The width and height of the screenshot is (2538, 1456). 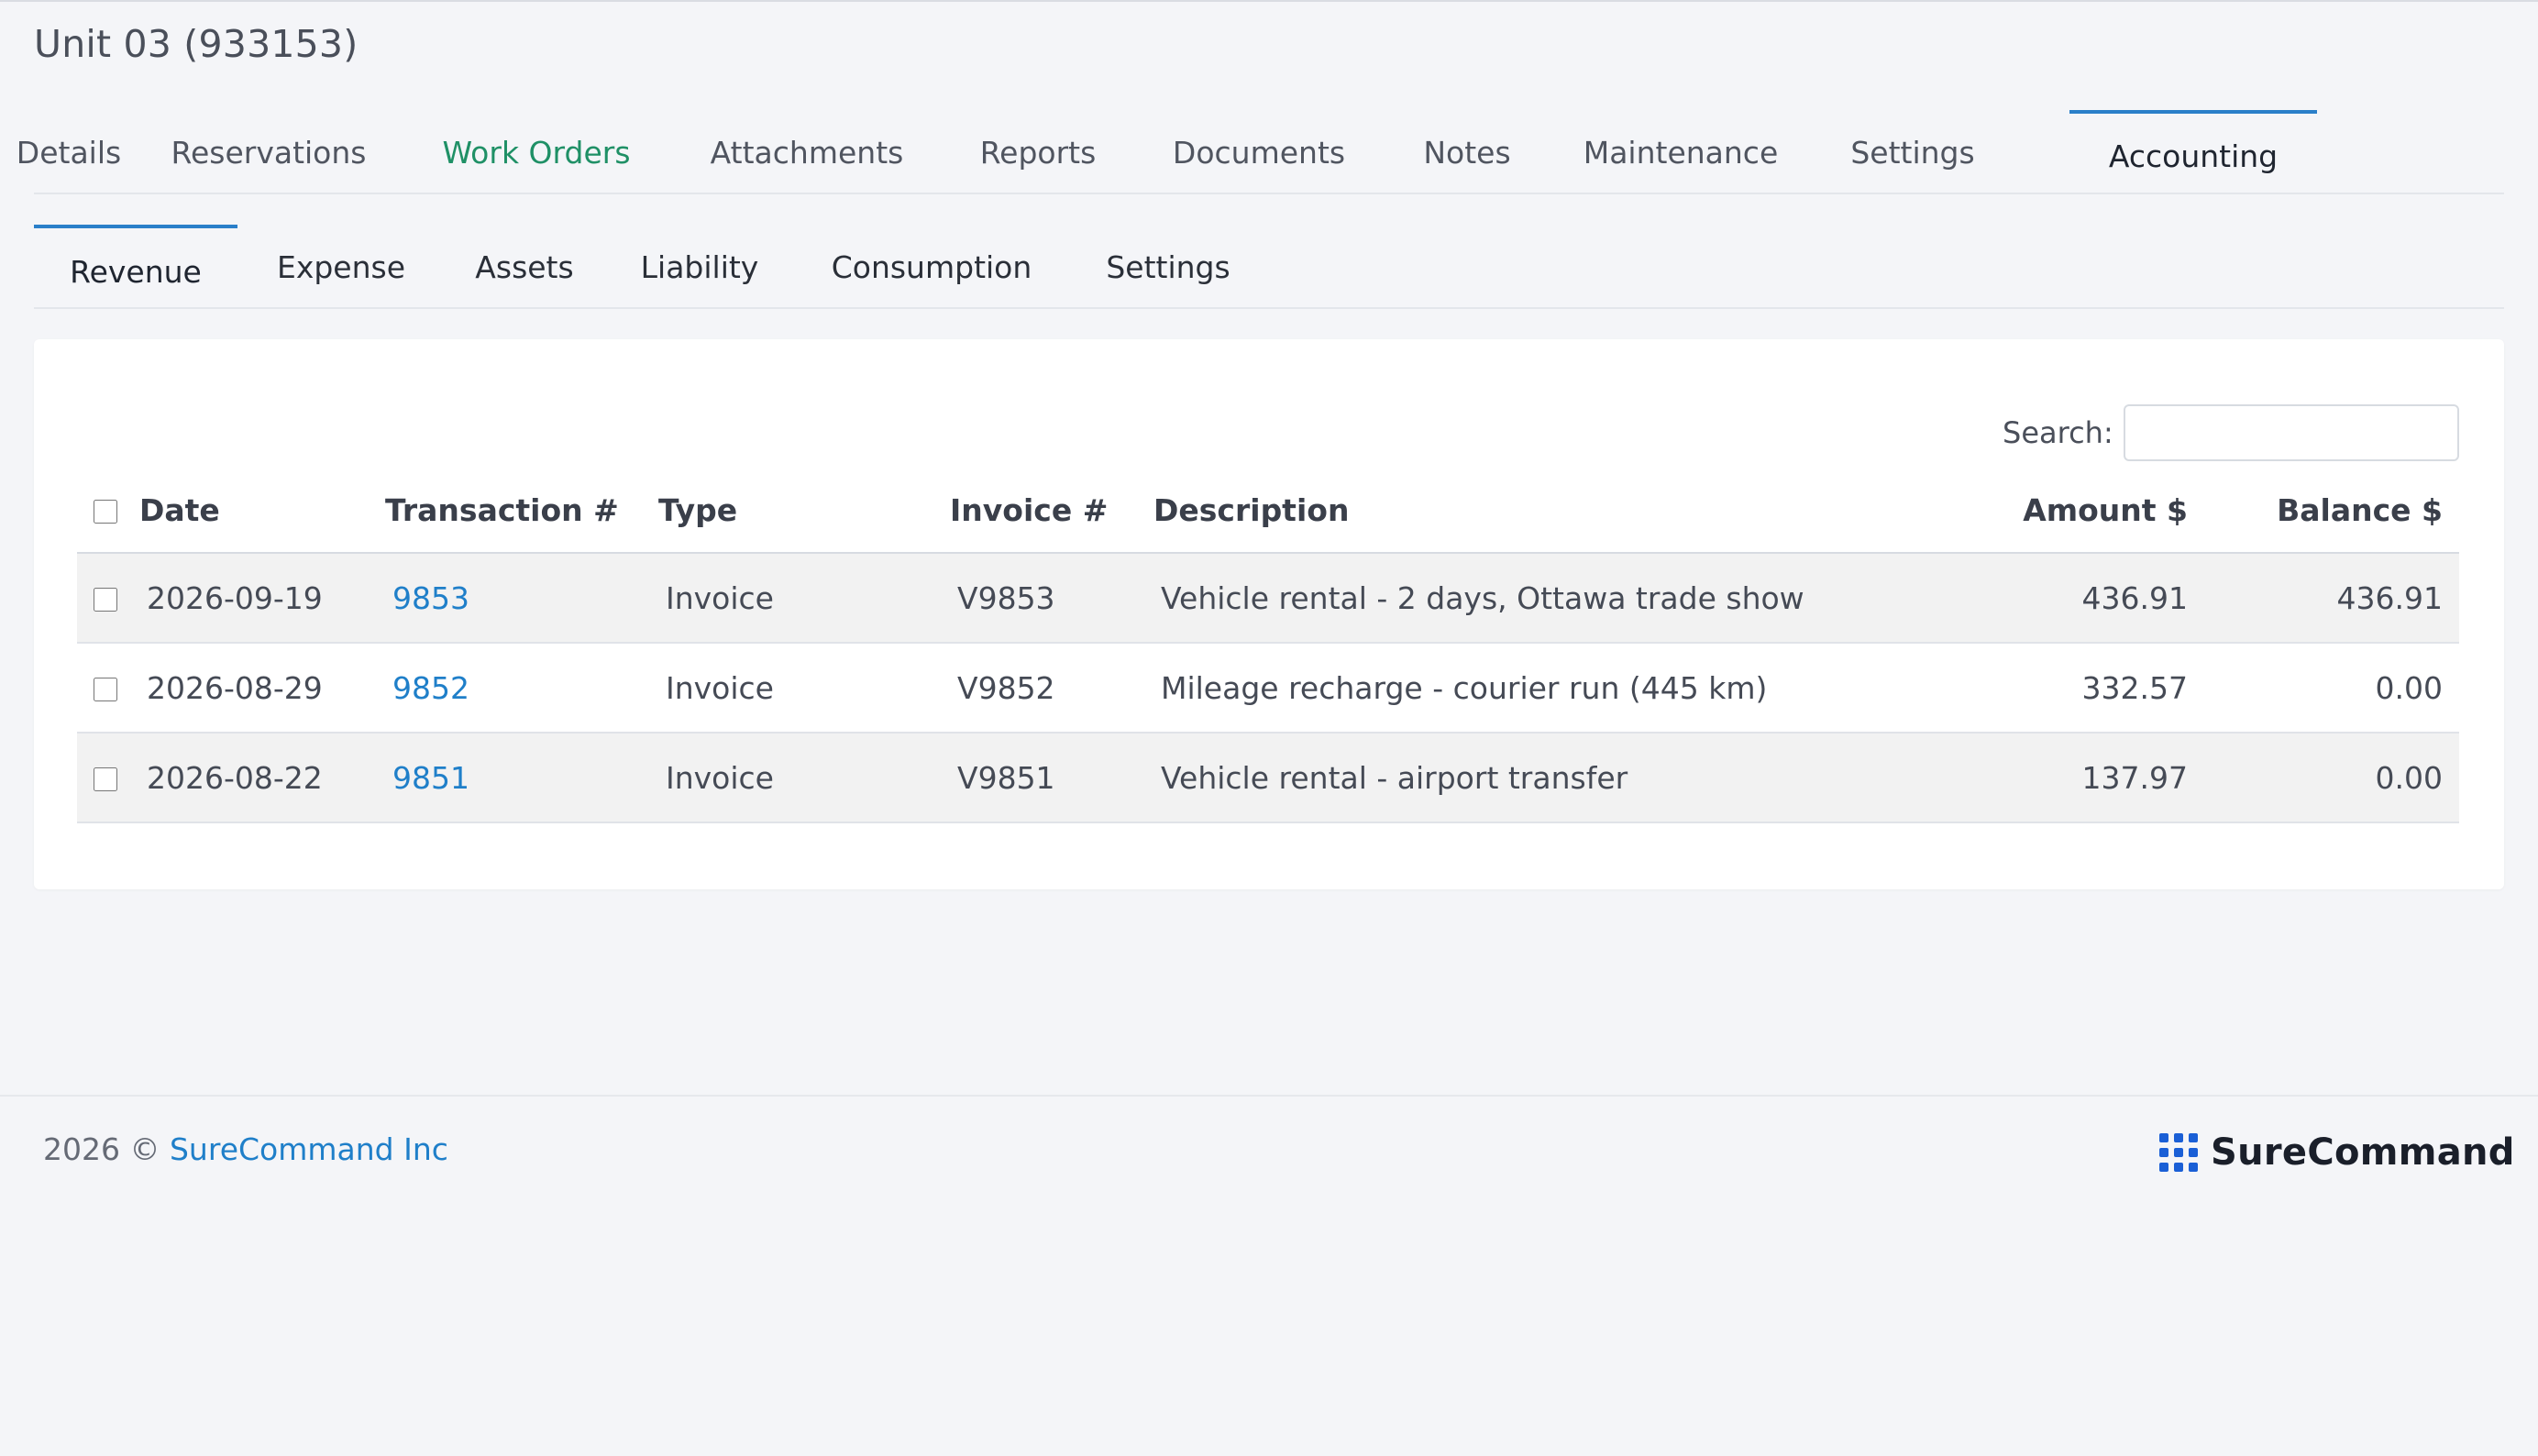 What do you see at coordinates (807, 152) in the screenshot?
I see `tab-attachments: Attachments` at bounding box center [807, 152].